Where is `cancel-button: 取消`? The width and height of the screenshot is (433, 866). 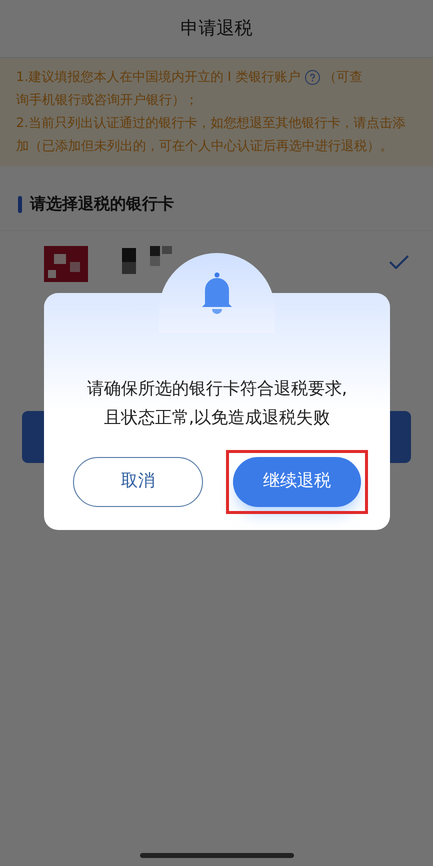 cancel-button: 取消 is located at coordinates (138, 482).